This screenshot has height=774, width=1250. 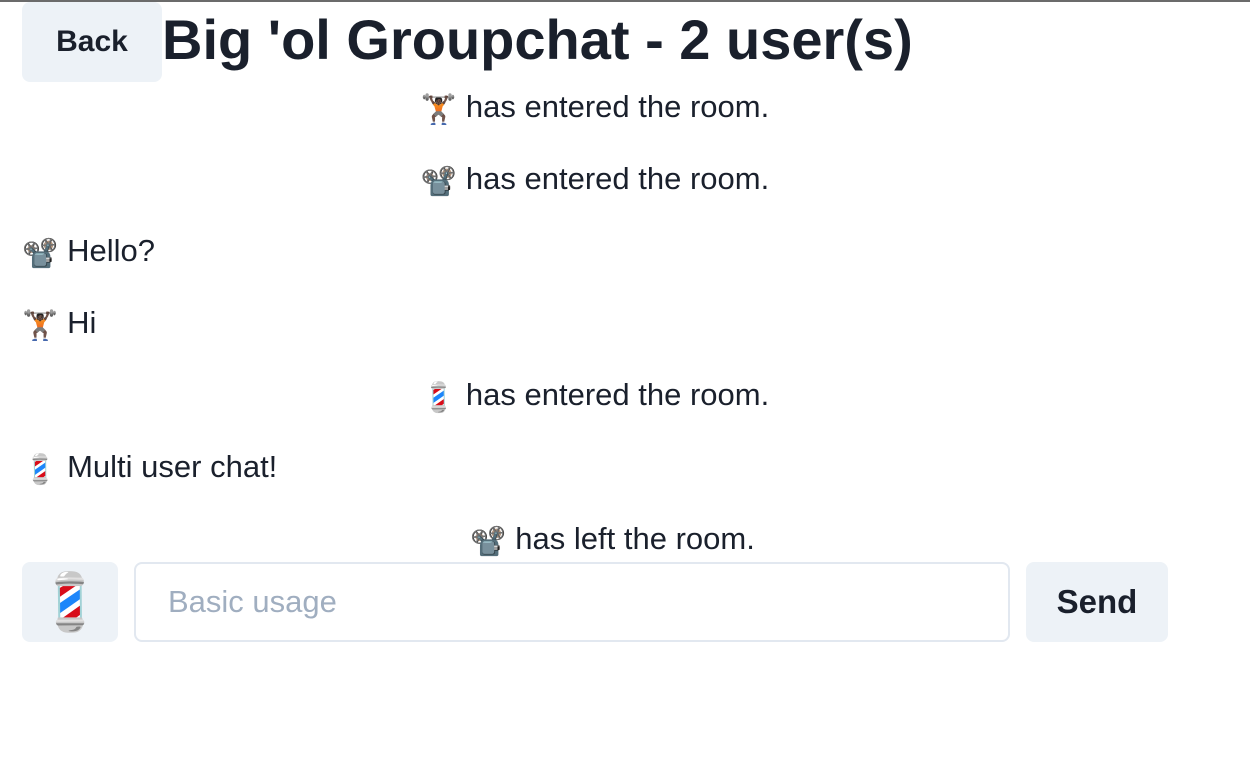 I want to click on message-text: Hi, so click(x=82, y=322).